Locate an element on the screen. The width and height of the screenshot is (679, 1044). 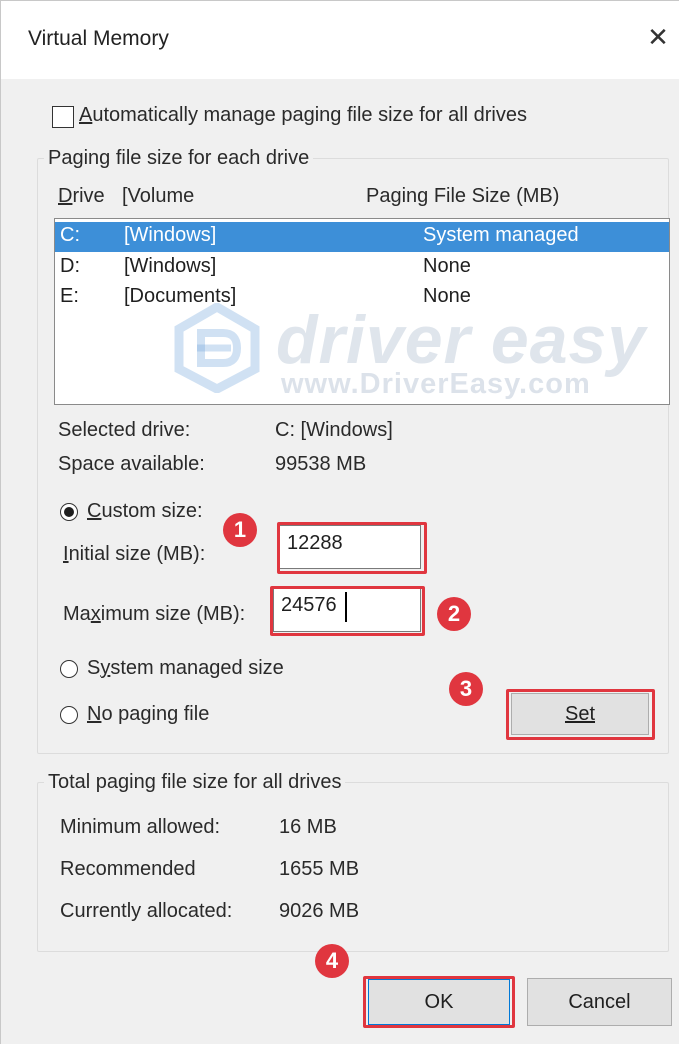
highlight-initial-size is located at coordinates (352, 548).